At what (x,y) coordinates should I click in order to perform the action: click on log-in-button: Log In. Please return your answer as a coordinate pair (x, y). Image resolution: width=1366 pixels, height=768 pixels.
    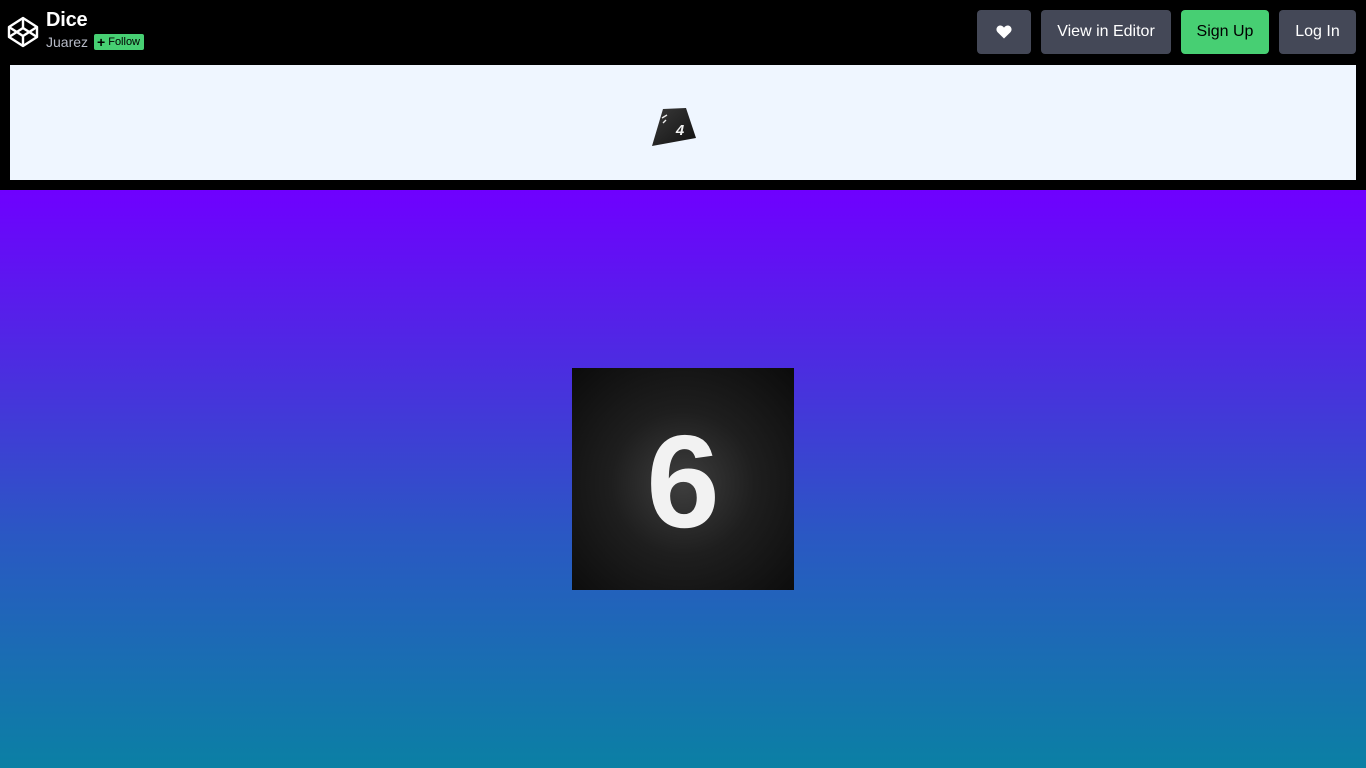
    Looking at the image, I should click on (1317, 32).